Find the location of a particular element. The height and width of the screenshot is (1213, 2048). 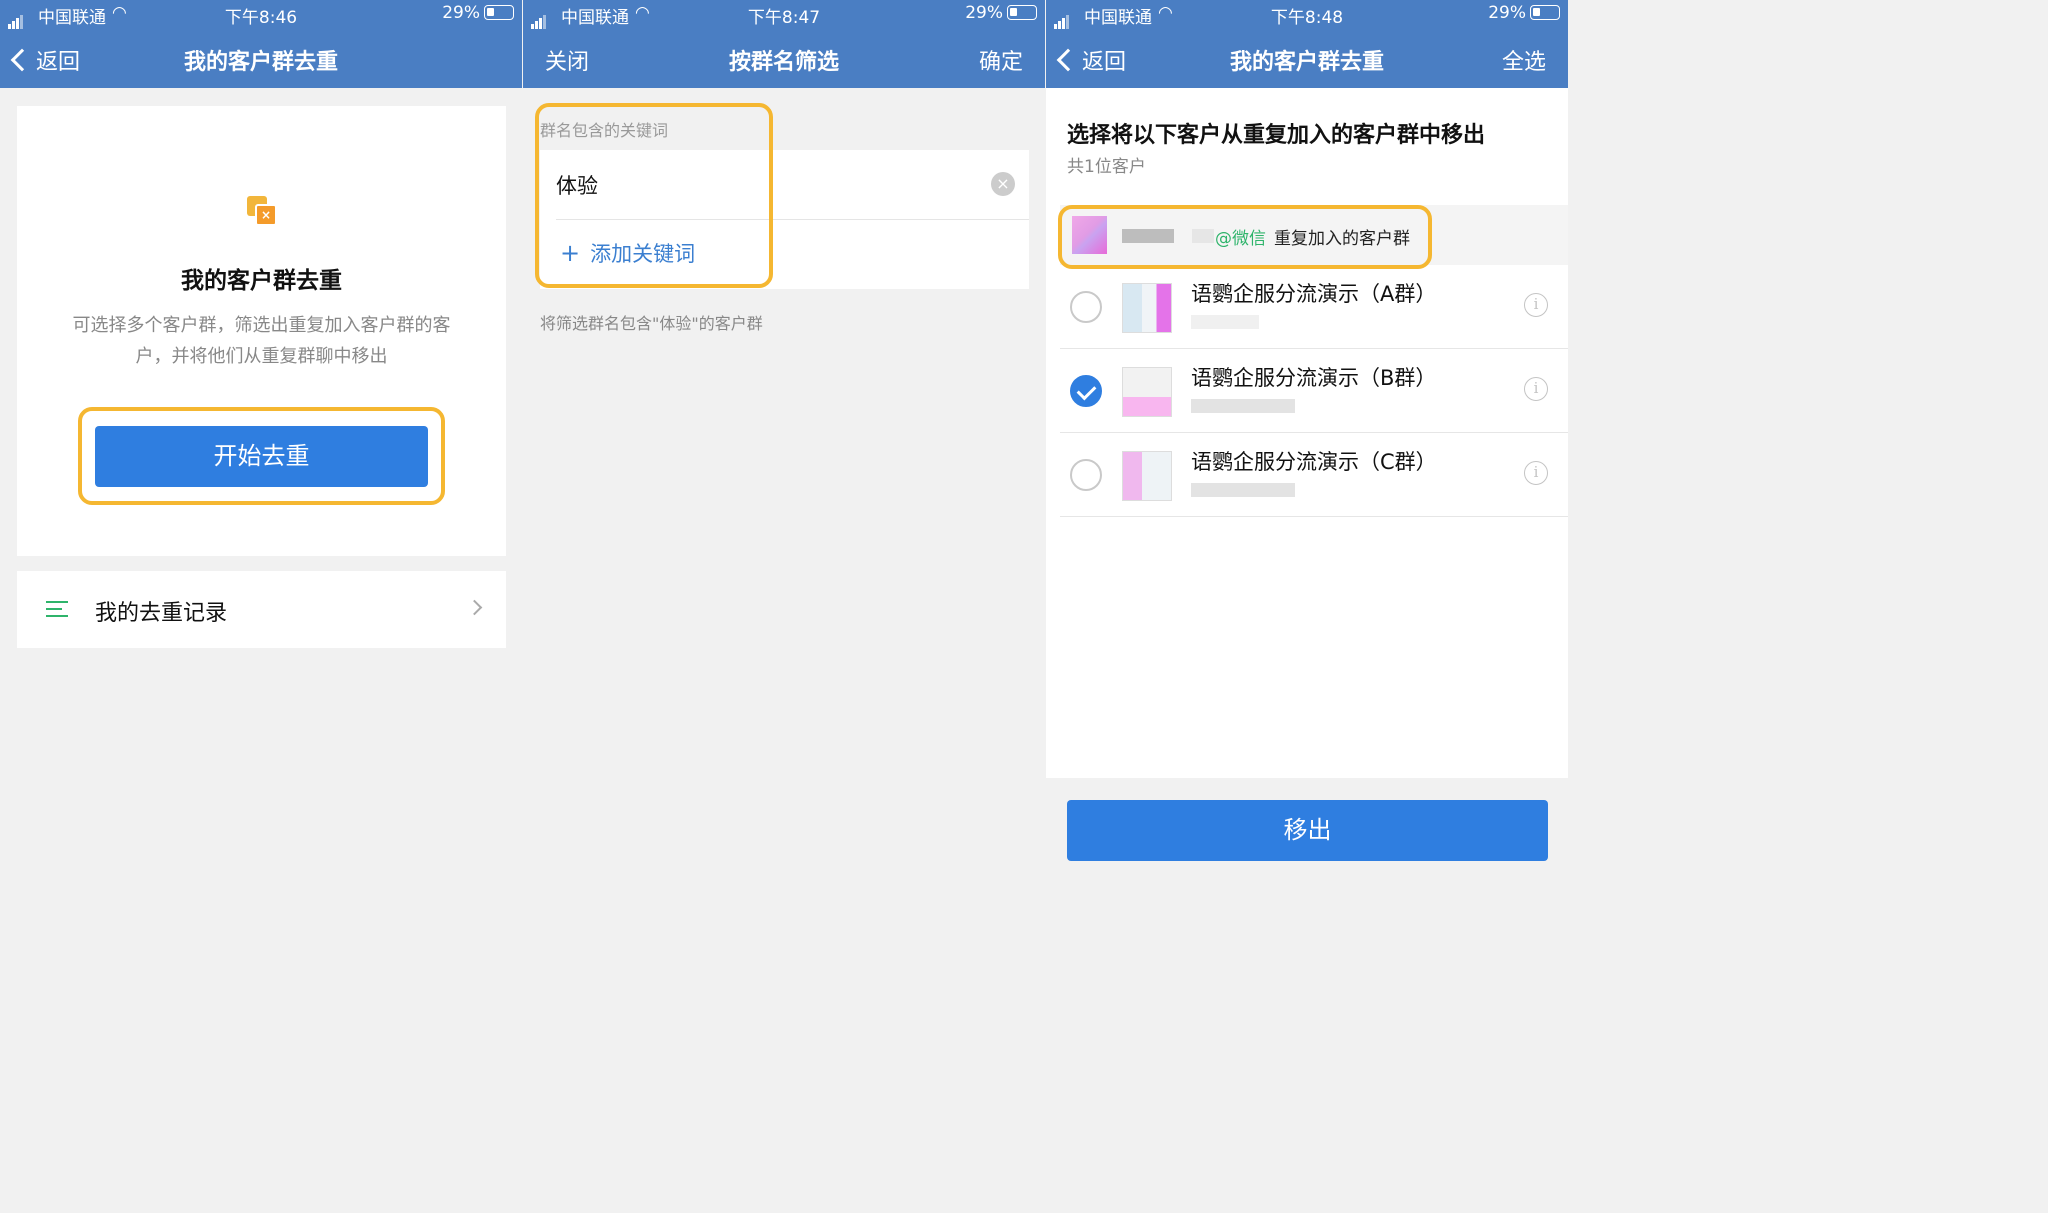

divider is located at coordinates (792, 219).